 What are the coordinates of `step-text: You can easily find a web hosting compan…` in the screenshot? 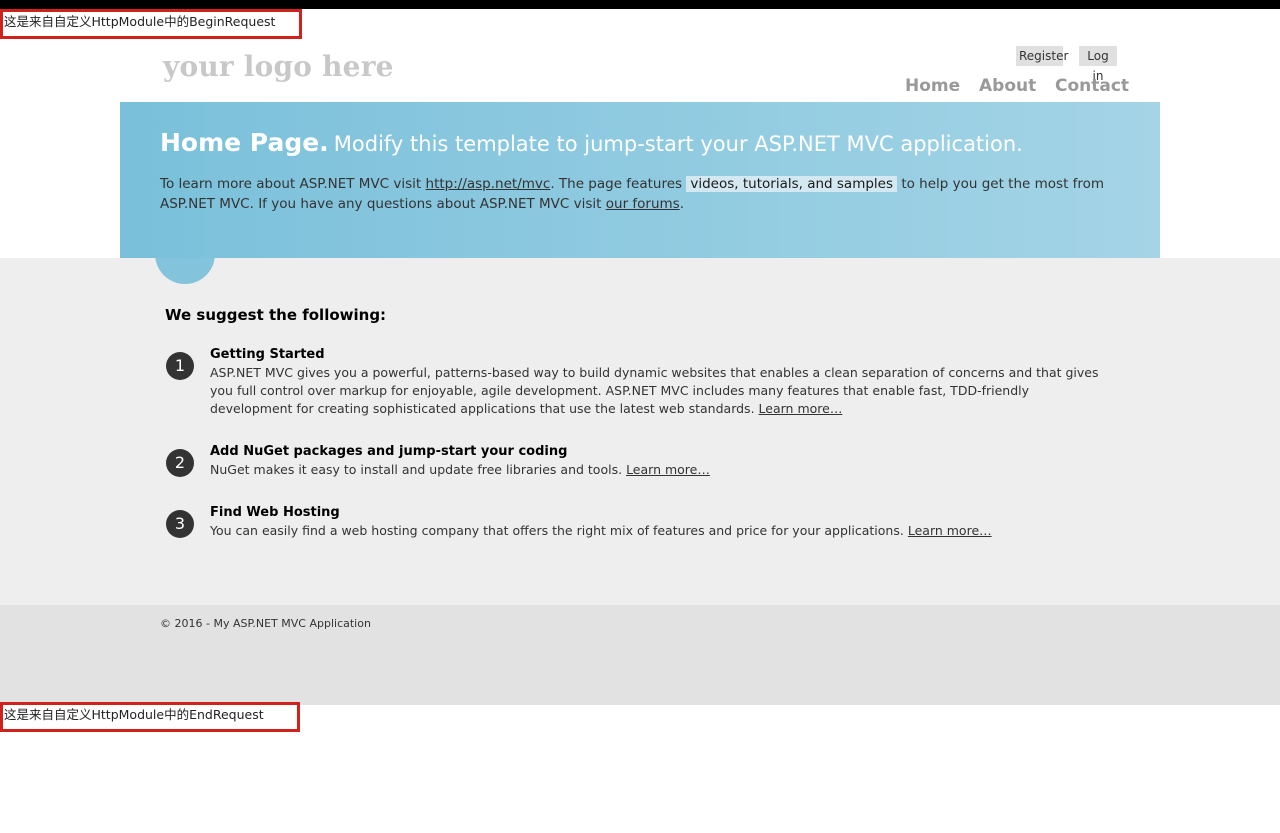 It's located at (660, 531).